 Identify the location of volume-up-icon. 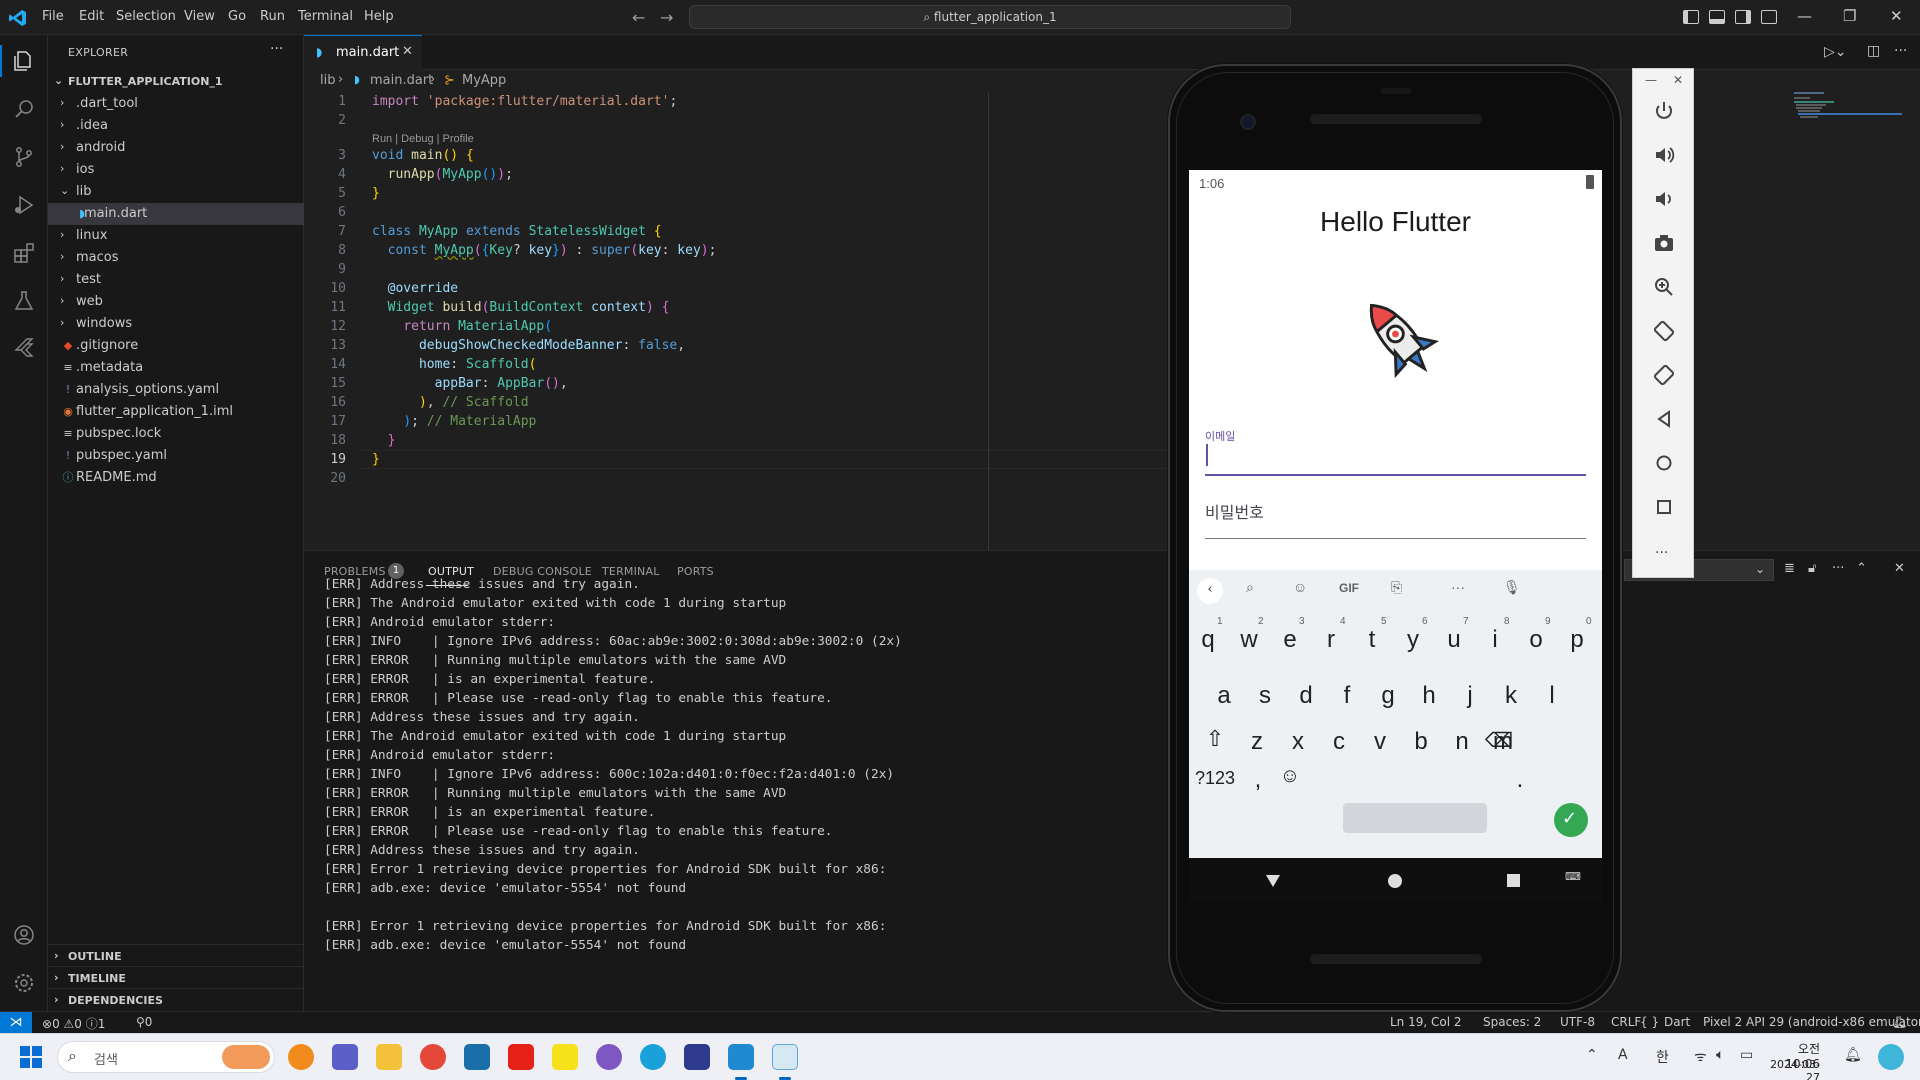
(1664, 155).